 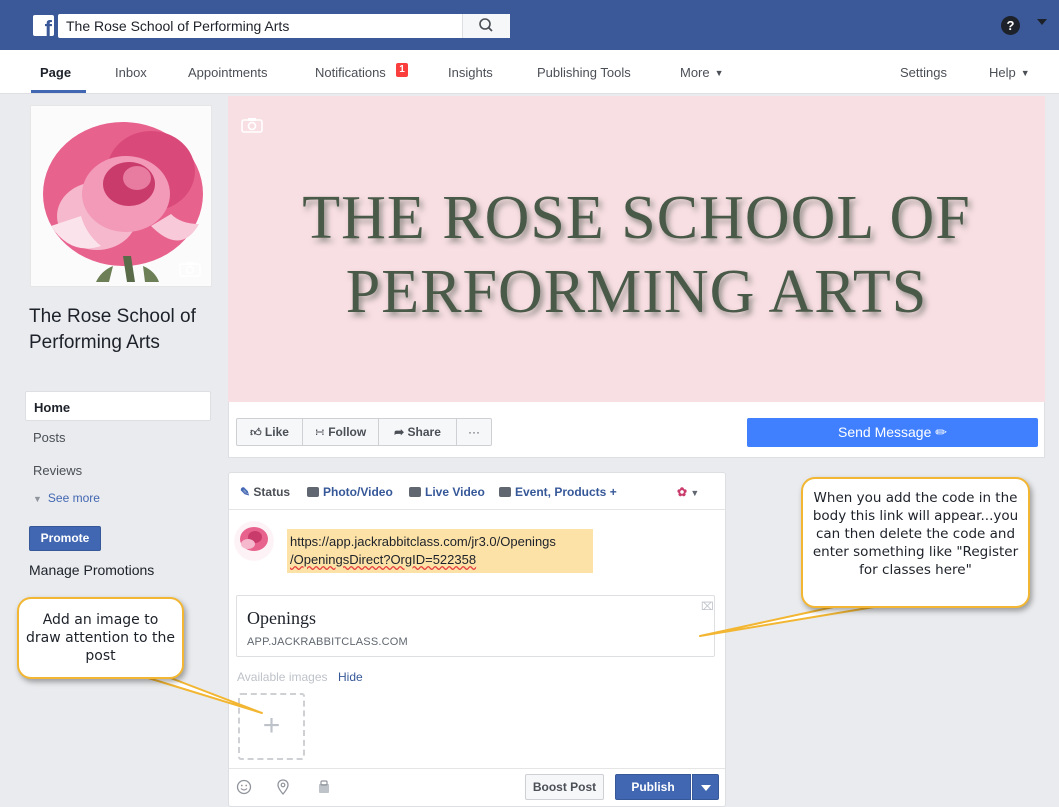 What do you see at coordinates (707, 606) in the screenshot?
I see `close-icon: ⌧` at bounding box center [707, 606].